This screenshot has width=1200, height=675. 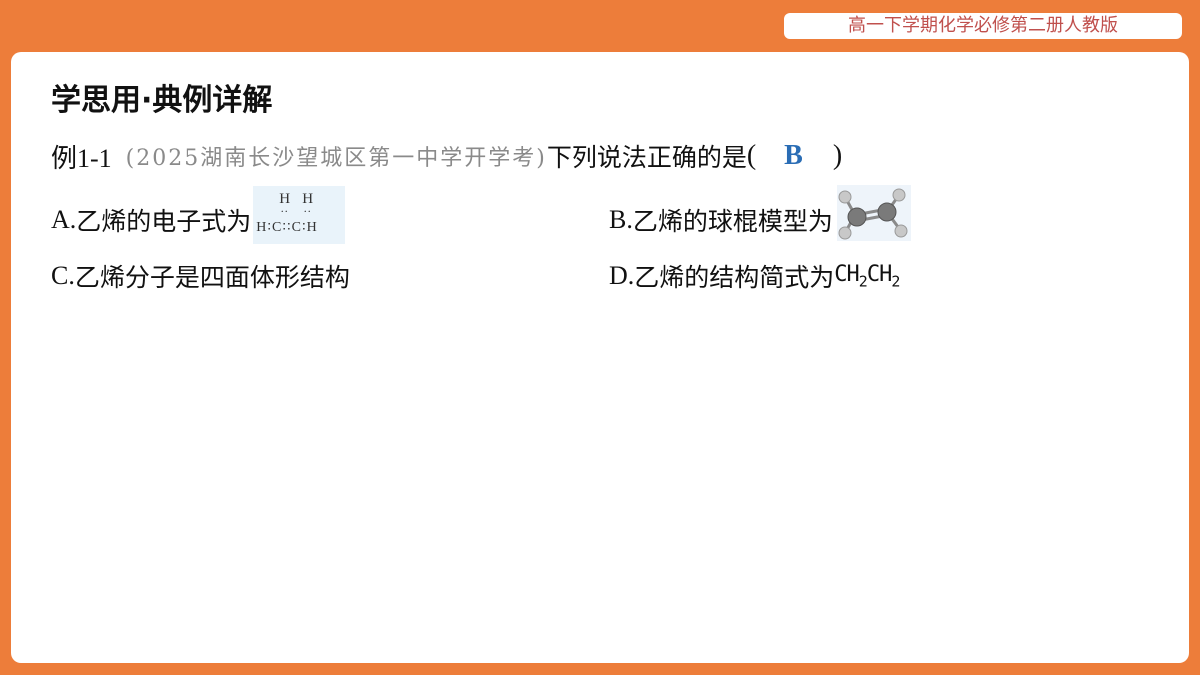 What do you see at coordinates (646, 157) in the screenshot?
I see `question-stem: 下列说法正确的是` at bounding box center [646, 157].